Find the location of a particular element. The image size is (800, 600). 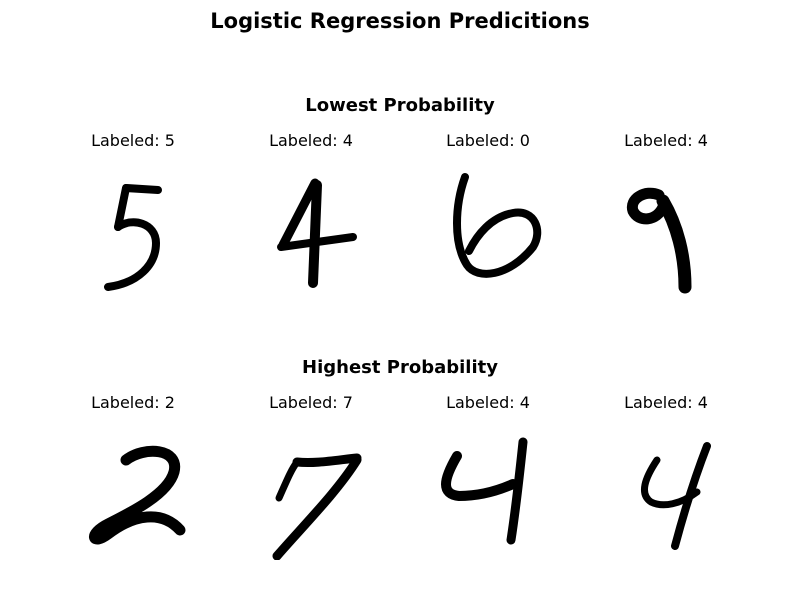

digit-label: Labeled: 2 is located at coordinates (133, 402).